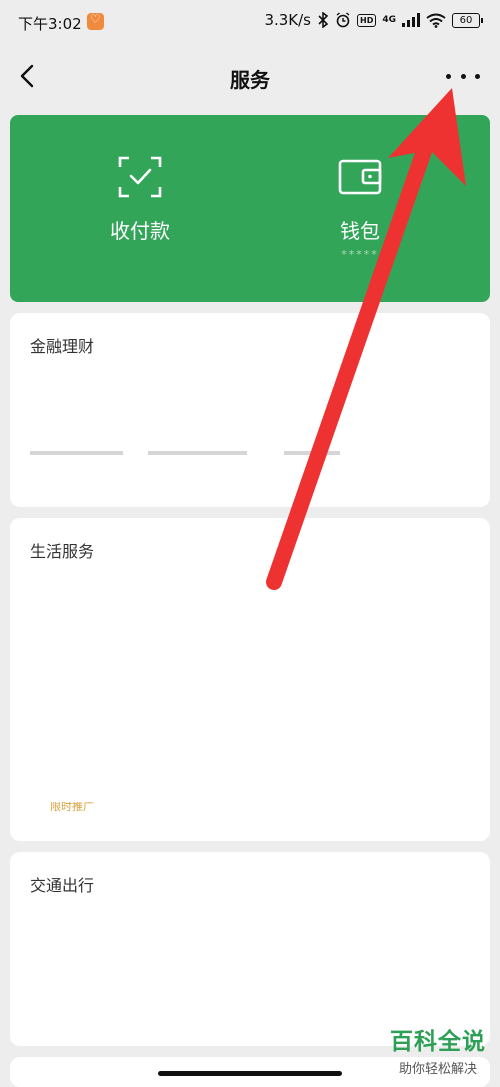 The image size is (500, 1087). I want to click on network-speed: 3.3K/s, so click(287, 20).